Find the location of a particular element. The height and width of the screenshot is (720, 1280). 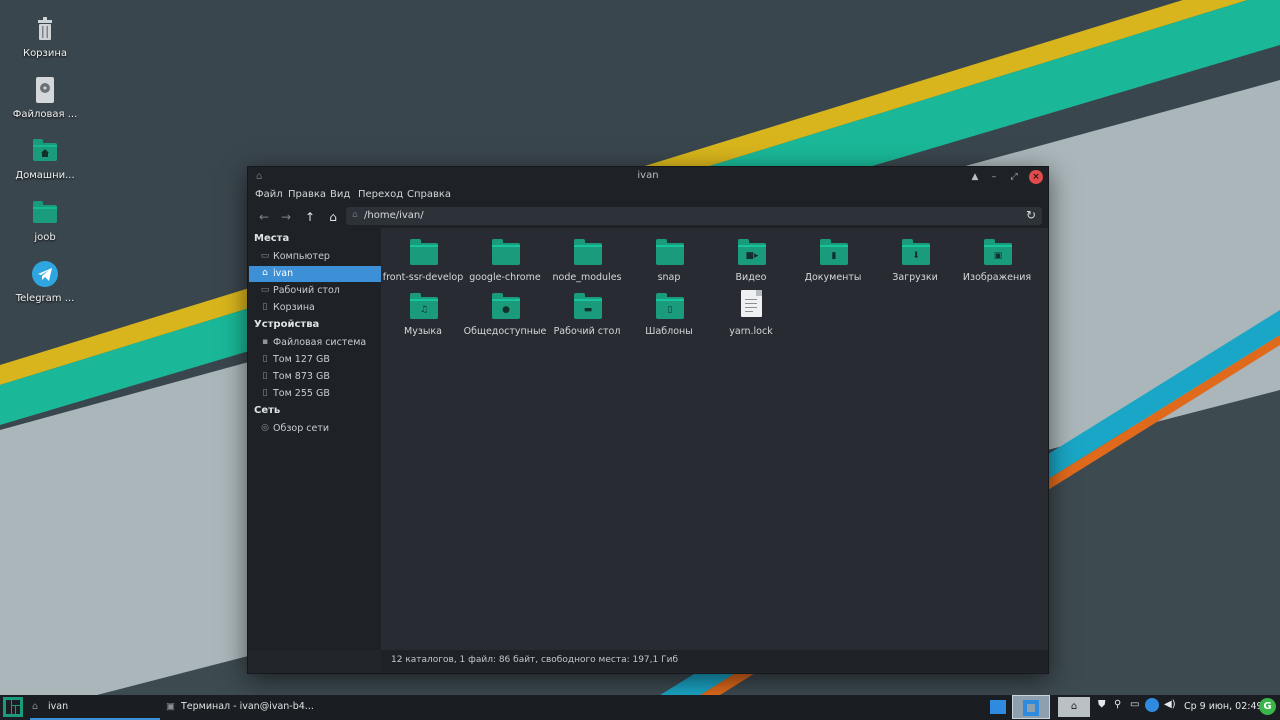

minimize-button: – is located at coordinates (994, 177).